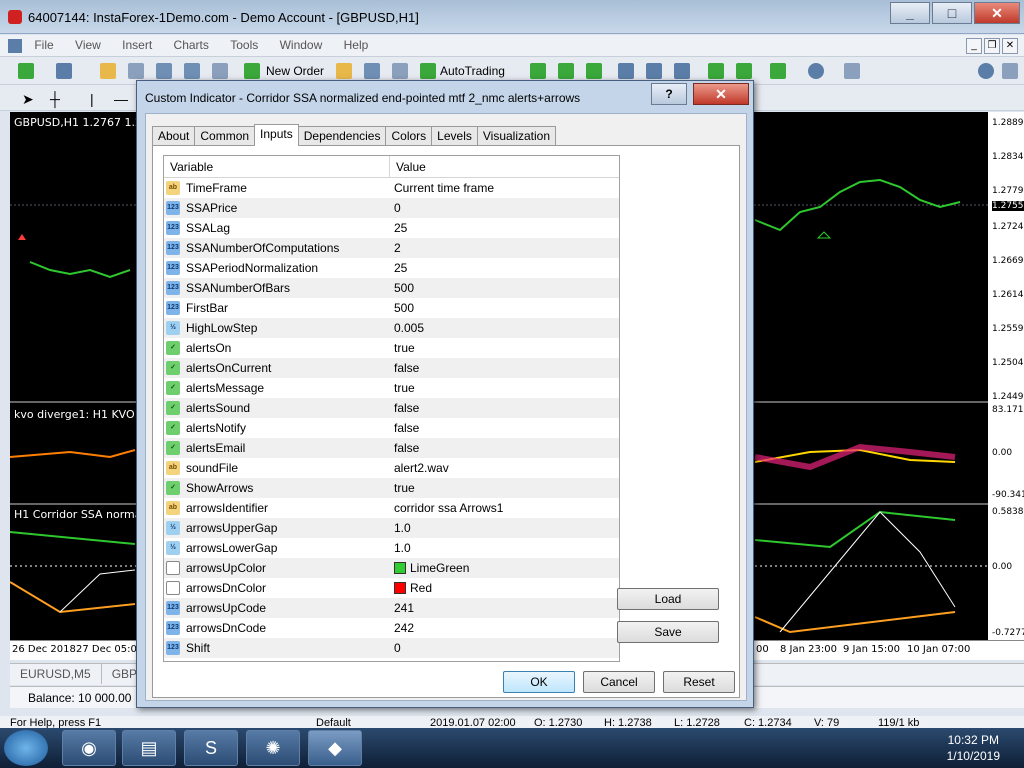 The width and height of the screenshot is (1024, 768). What do you see at coordinates (391, 468) in the screenshot?
I see `table-row: ab soundFile alert2.wav` at bounding box center [391, 468].